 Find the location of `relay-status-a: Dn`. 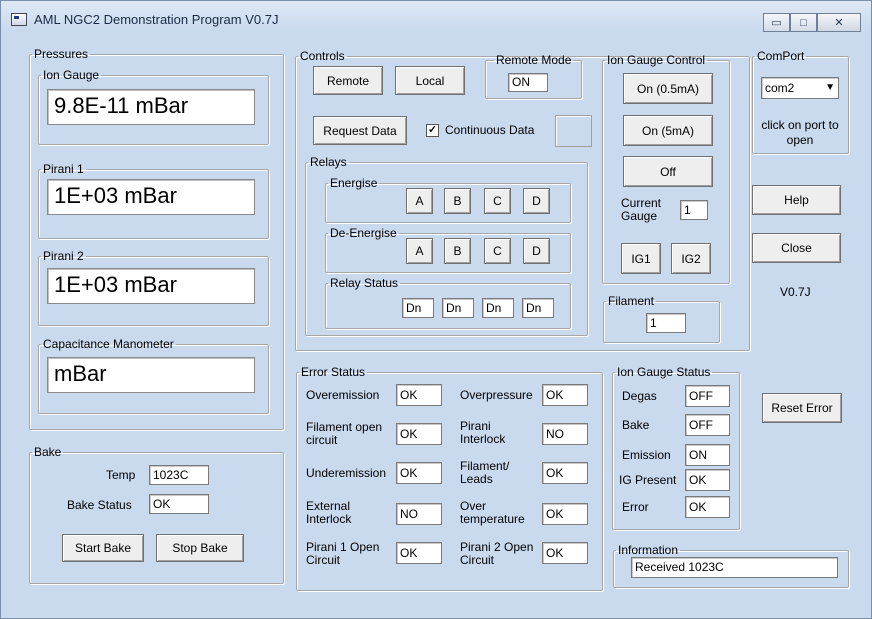

relay-status-a: Dn is located at coordinates (418, 308).